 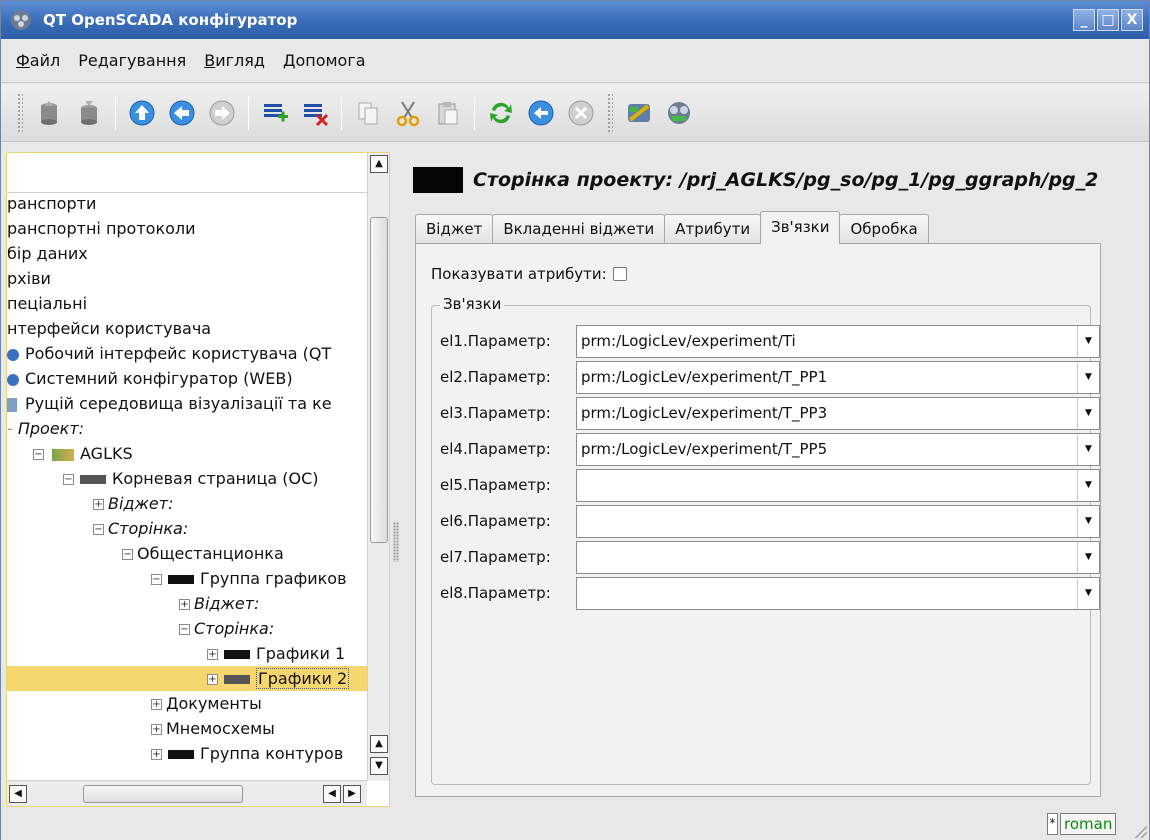 I want to click on start-icon, so click(x=541, y=113).